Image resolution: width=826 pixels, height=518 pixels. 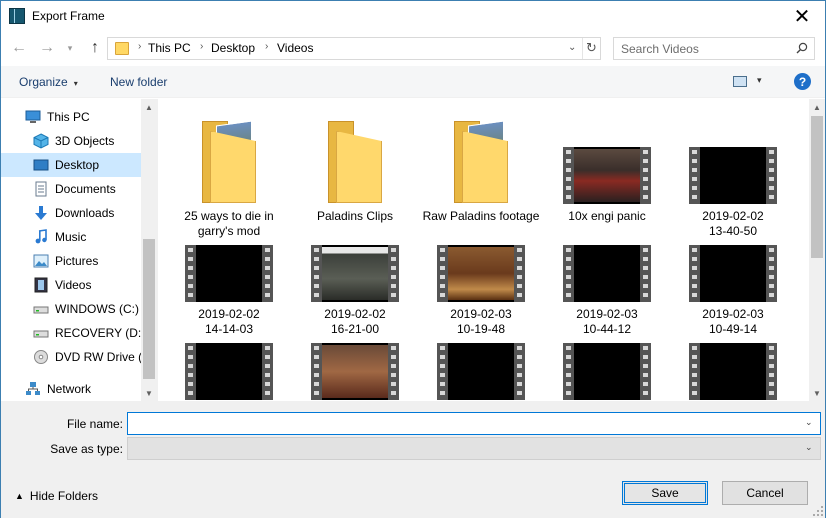 I want to click on sidebar-item-label: DVD RW Drive (E, so click(x=98, y=357).